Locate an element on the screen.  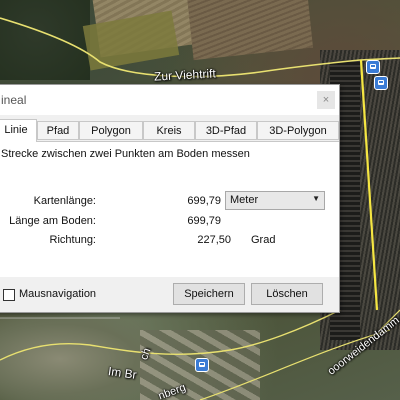
measure-line is located at coordinates (369, 185).